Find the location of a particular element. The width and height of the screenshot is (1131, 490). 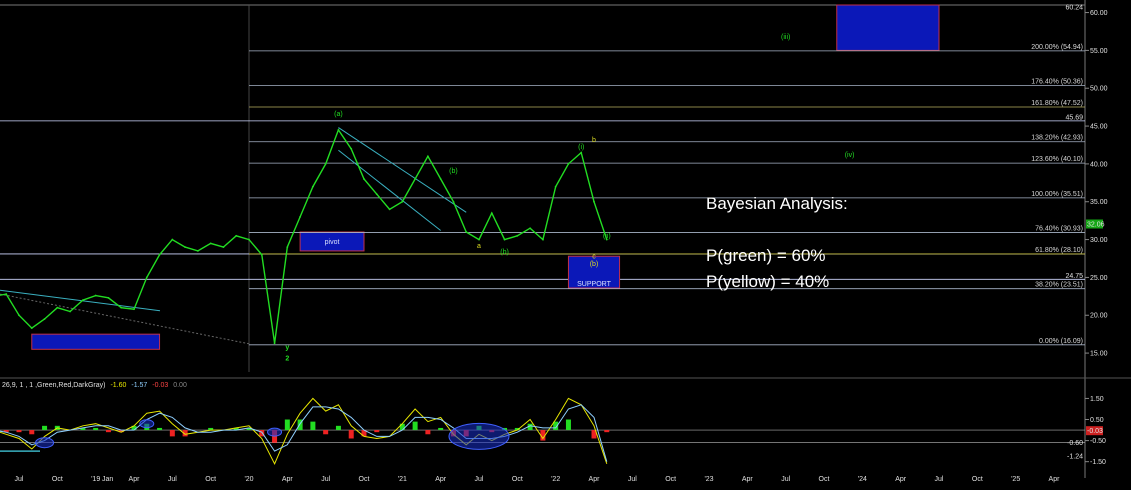

zone-box is located at coordinates (888, 27).